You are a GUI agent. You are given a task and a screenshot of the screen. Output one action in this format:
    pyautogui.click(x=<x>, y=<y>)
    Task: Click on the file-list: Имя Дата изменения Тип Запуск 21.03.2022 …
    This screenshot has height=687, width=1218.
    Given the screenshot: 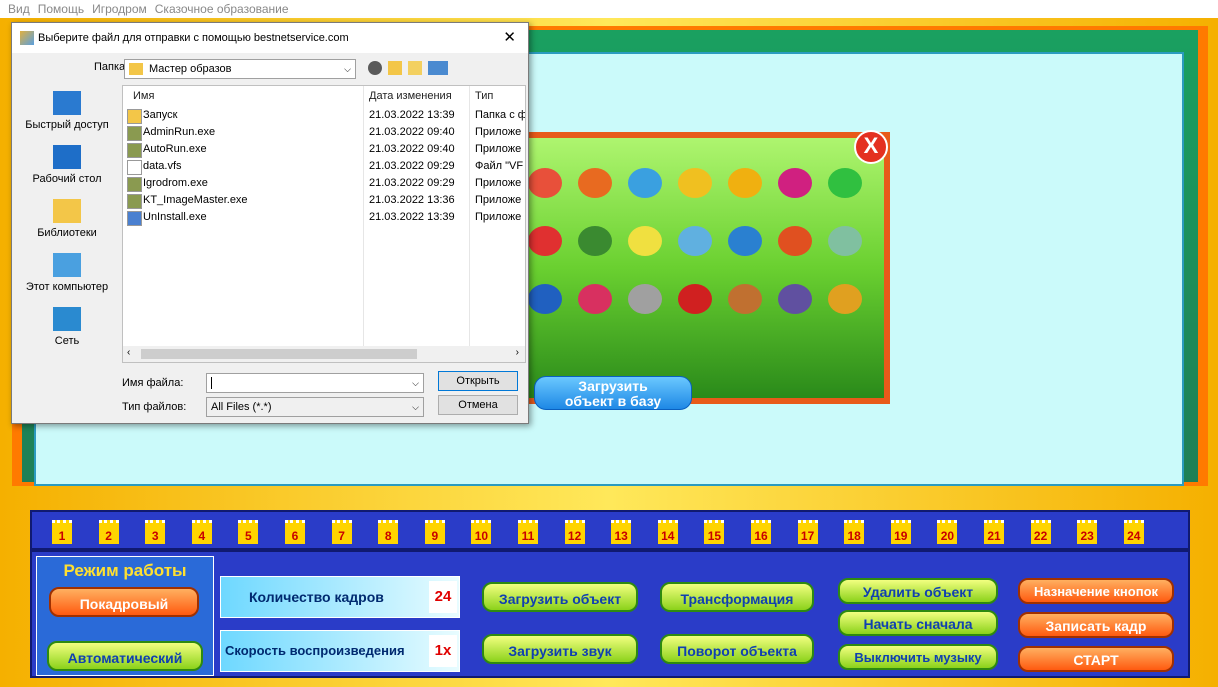 What is the action you would take?
    pyautogui.click(x=324, y=224)
    